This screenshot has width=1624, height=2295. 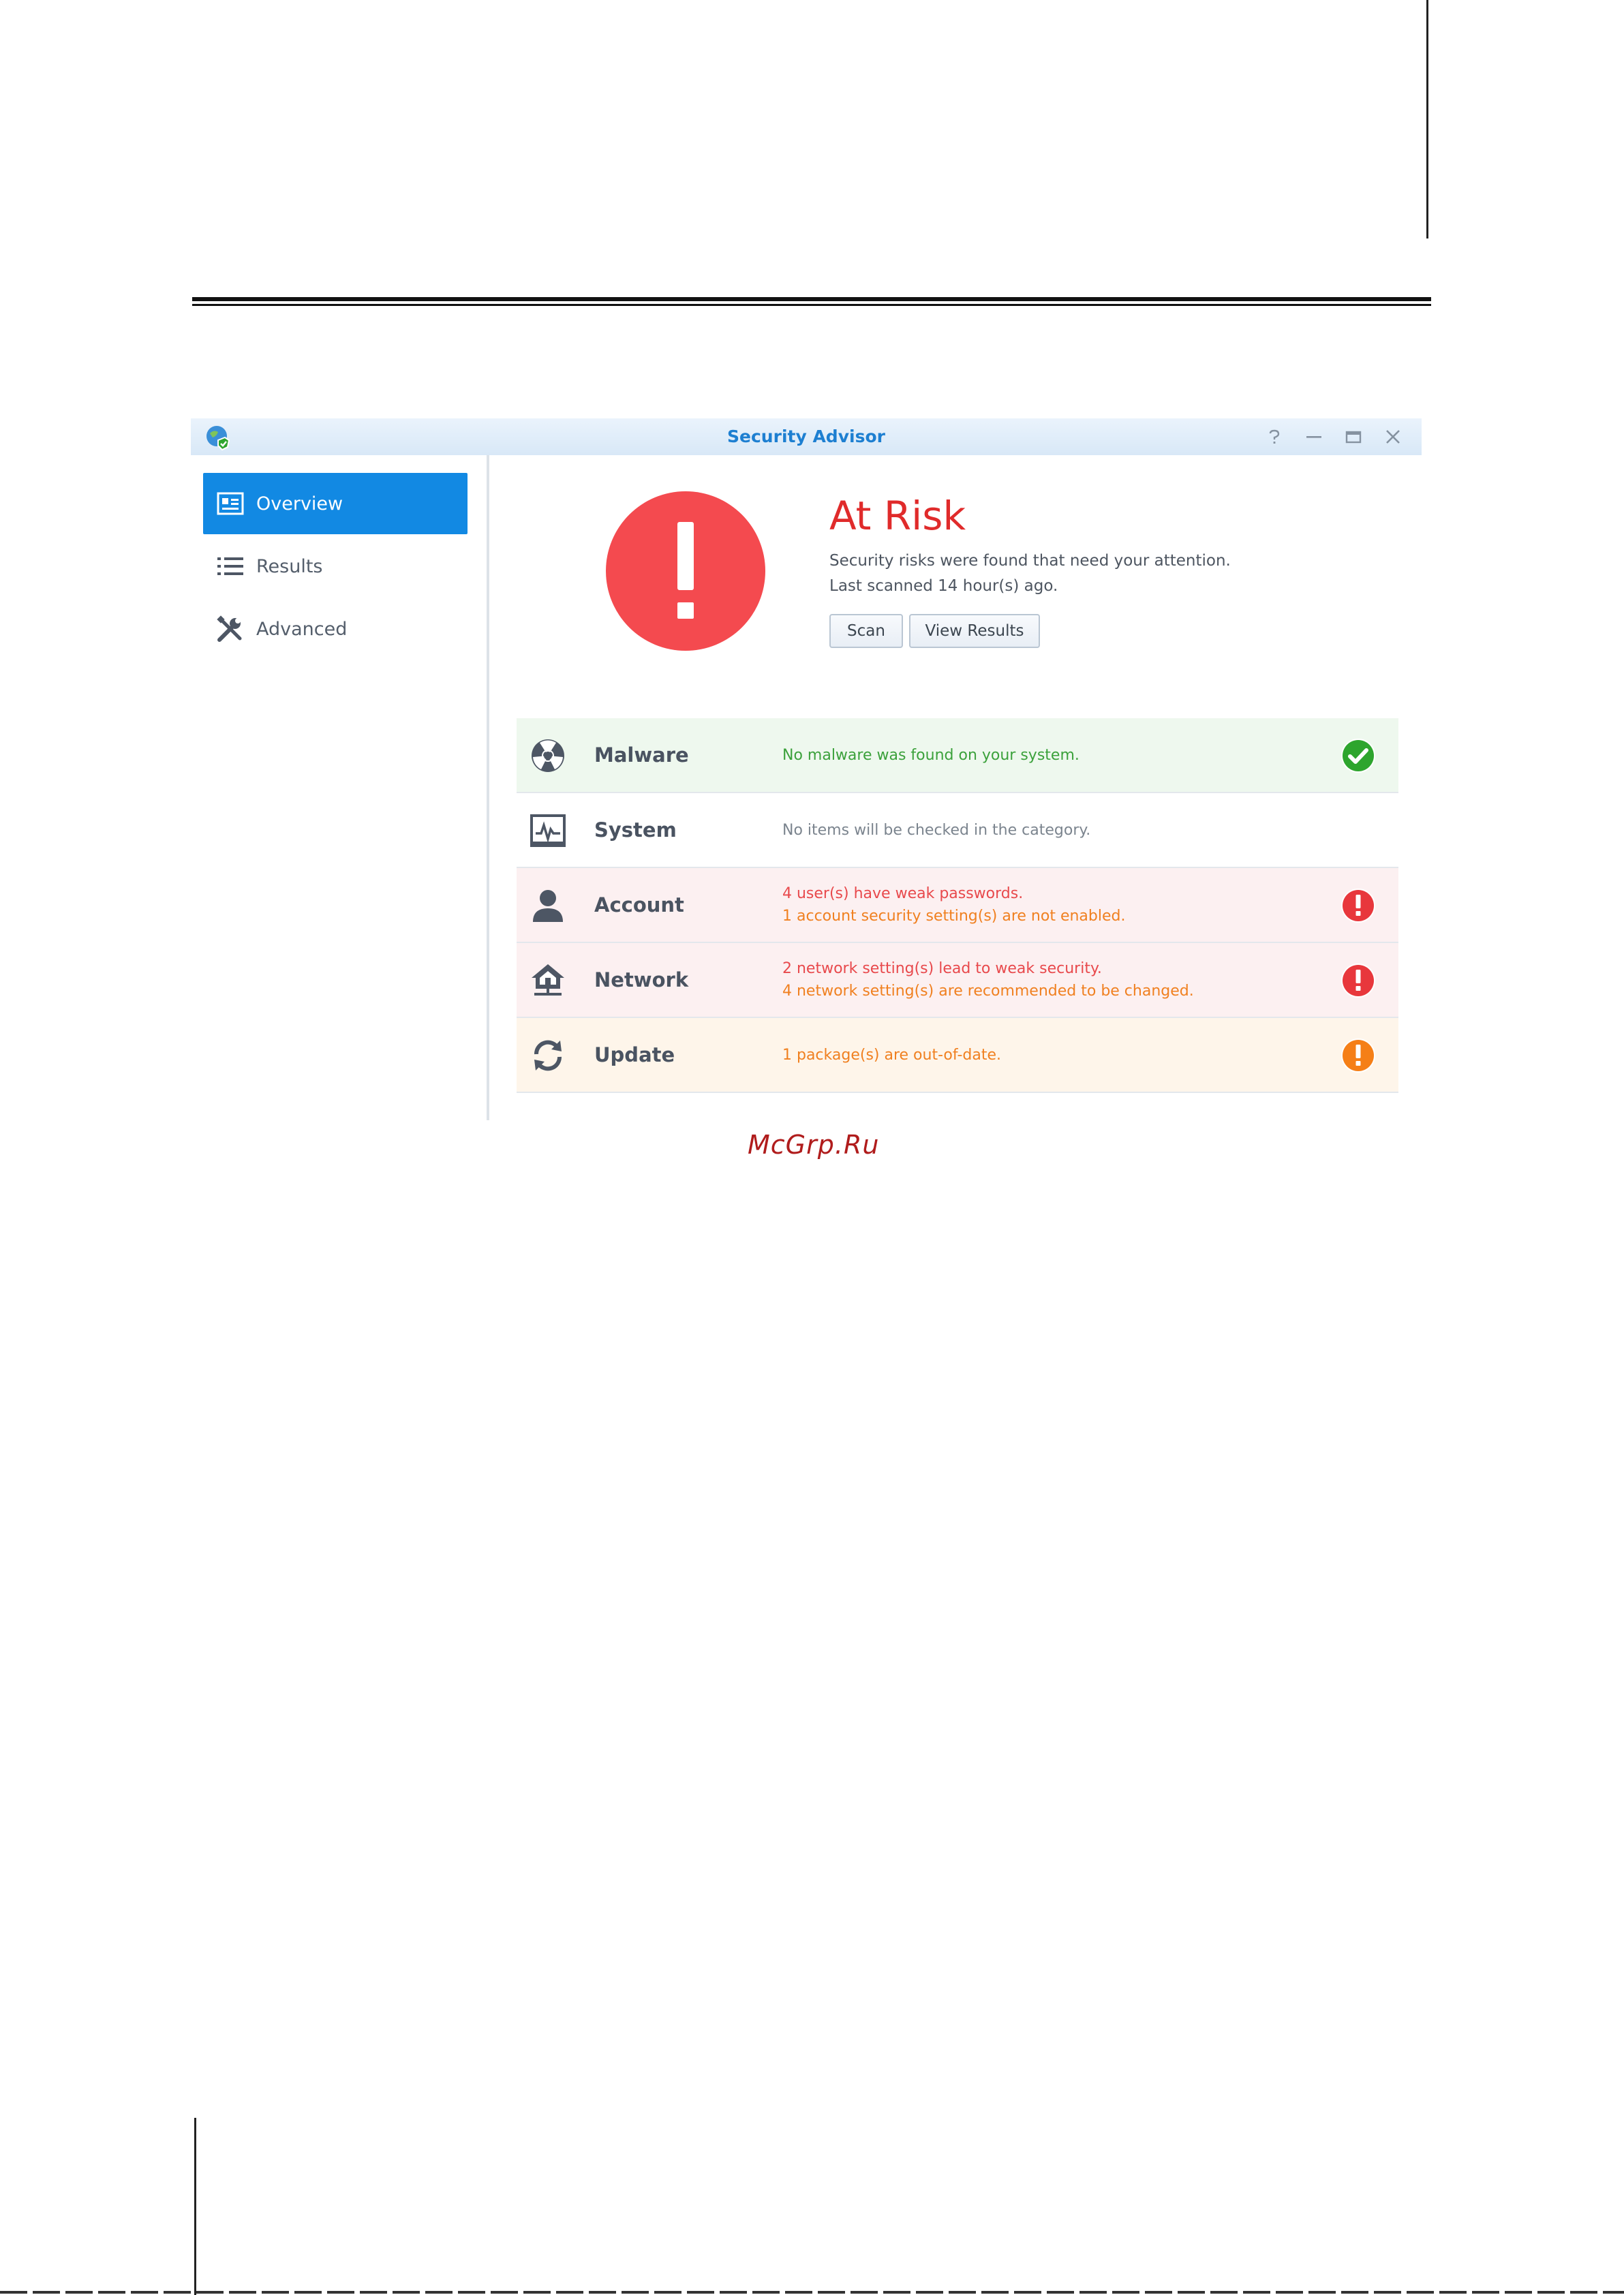 I want to click on status-title: At Risk, so click(x=897, y=516).